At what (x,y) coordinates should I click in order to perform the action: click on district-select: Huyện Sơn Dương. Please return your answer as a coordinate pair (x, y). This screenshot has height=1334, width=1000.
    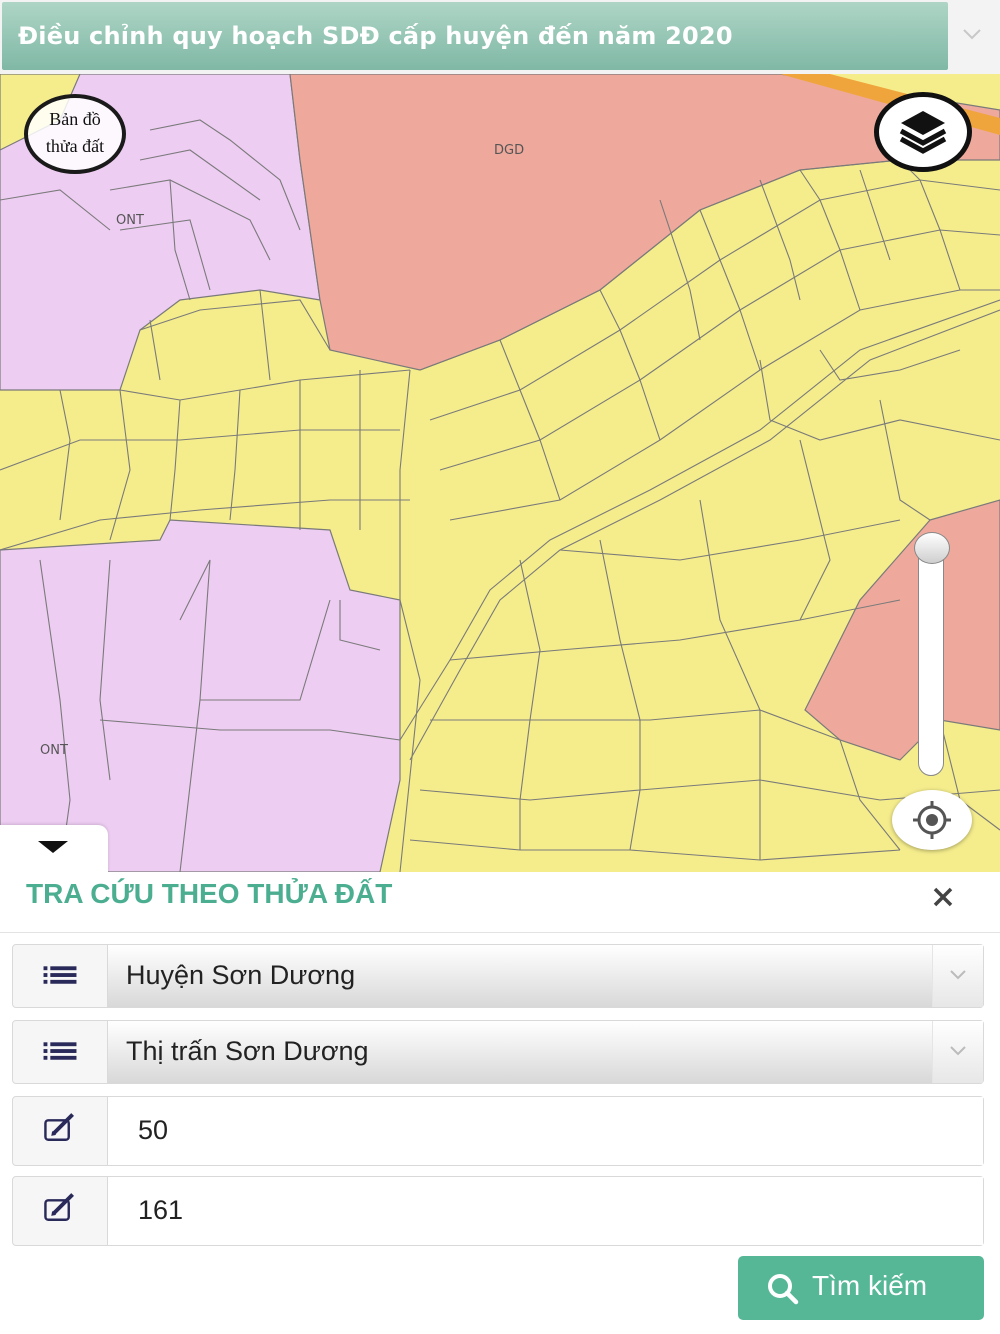
    Looking at the image, I should click on (545, 976).